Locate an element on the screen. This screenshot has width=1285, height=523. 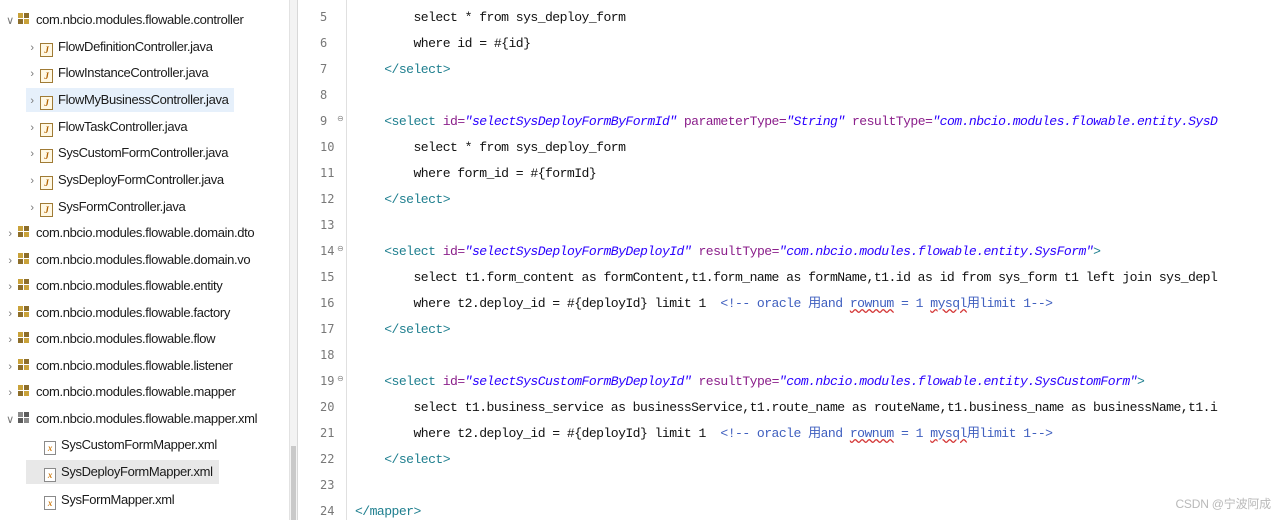
tree-item-label: FlowMyBusinessController.java is located at coordinates (143, 99).